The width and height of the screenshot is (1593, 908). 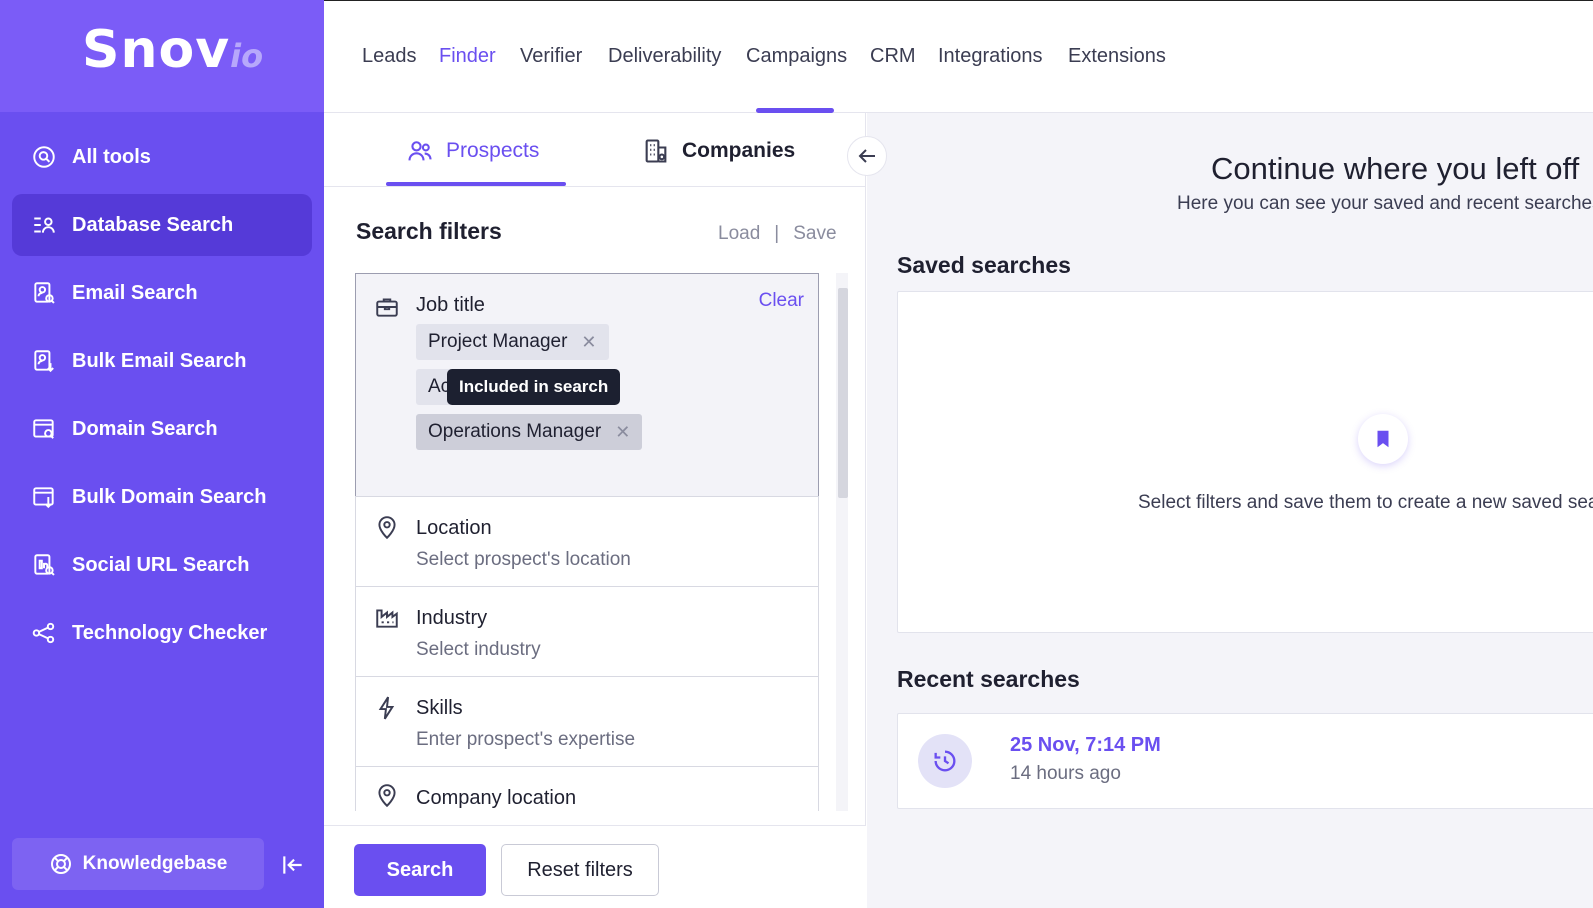 I want to click on snovio-logo: Snovio, so click(x=172, y=50).